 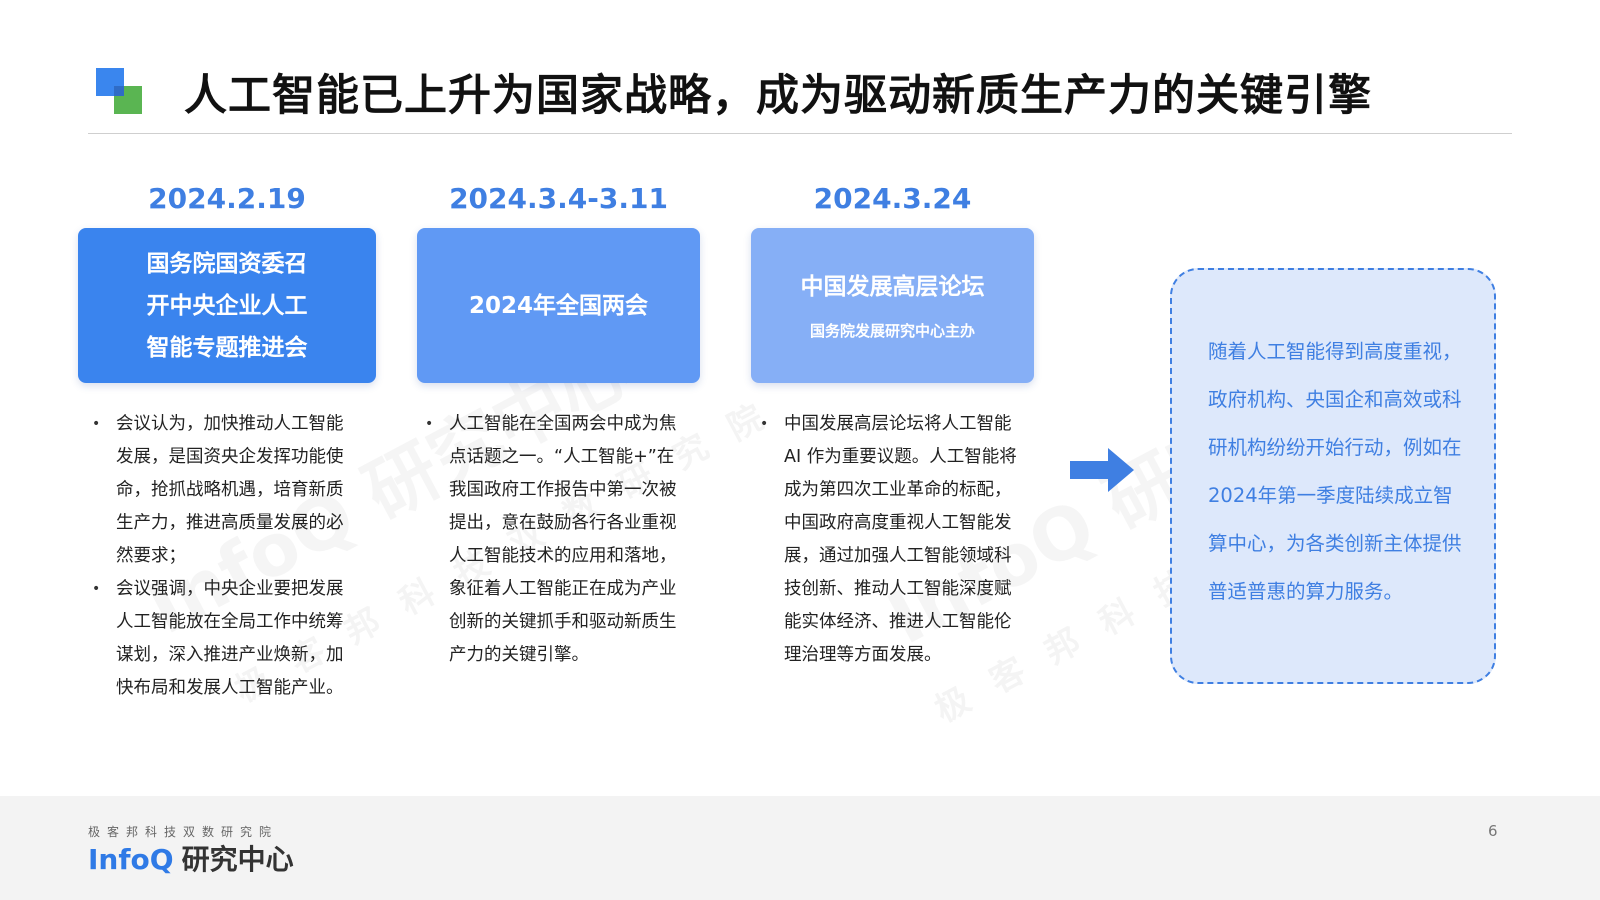 I want to click on event-box-1-line-3: 智能专题推进会, so click(x=227, y=347).